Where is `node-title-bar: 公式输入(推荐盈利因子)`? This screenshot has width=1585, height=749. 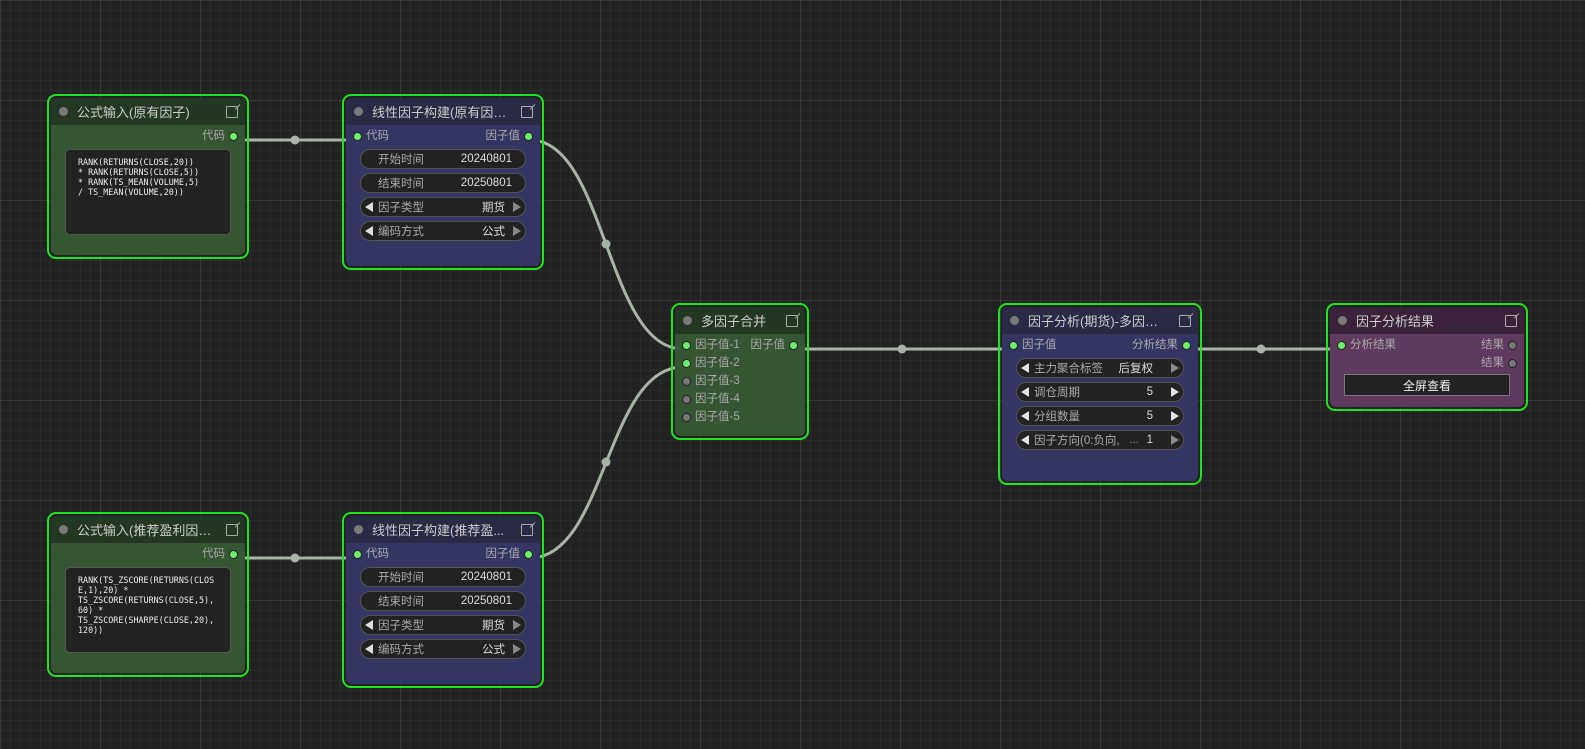 node-title-bar: 公式输入(推荐盈利因子) is located at coordinates (148, 529).